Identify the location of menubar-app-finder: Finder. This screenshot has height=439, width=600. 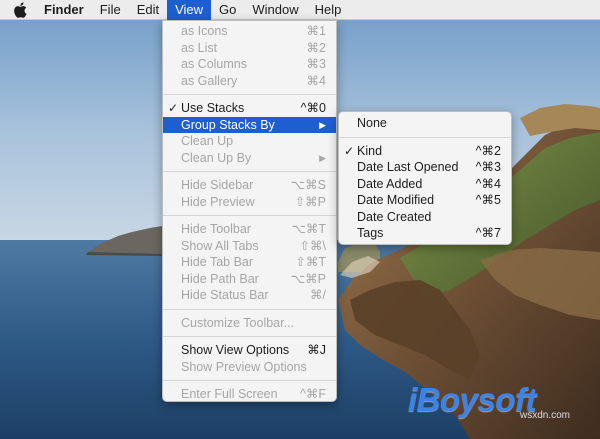
(66, 10).